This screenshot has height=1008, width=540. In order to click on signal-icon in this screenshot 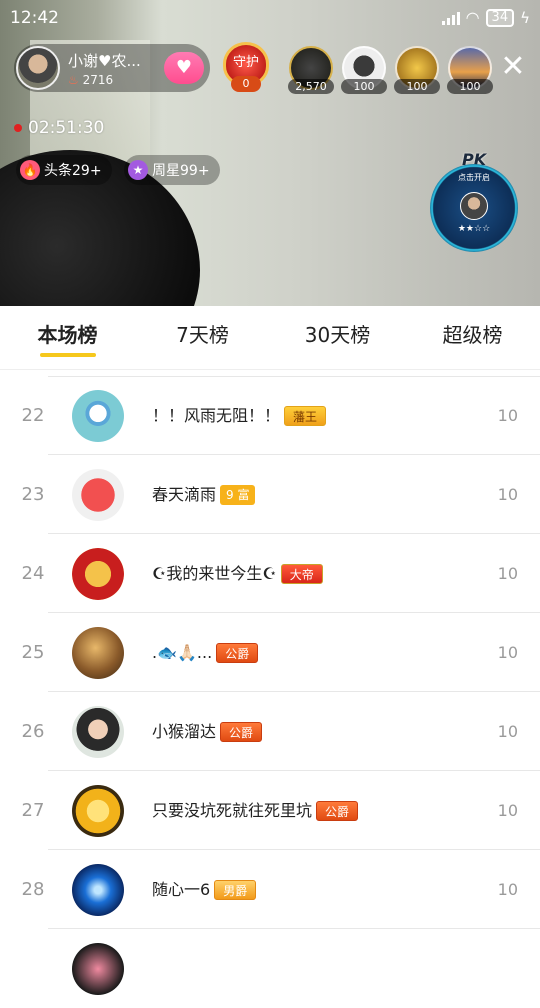, I will do `click(450, 18)`.